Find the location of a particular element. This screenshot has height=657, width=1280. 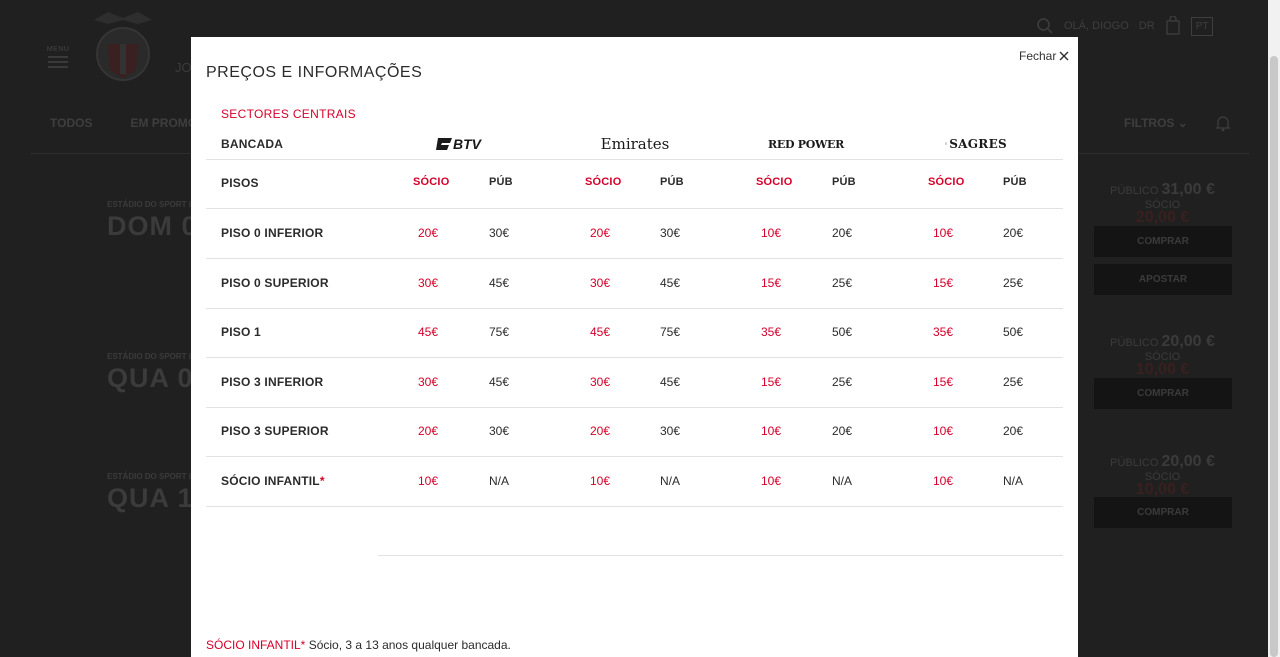

sponsor-emirates-text: Emirates is located at coordinates (635, 144).